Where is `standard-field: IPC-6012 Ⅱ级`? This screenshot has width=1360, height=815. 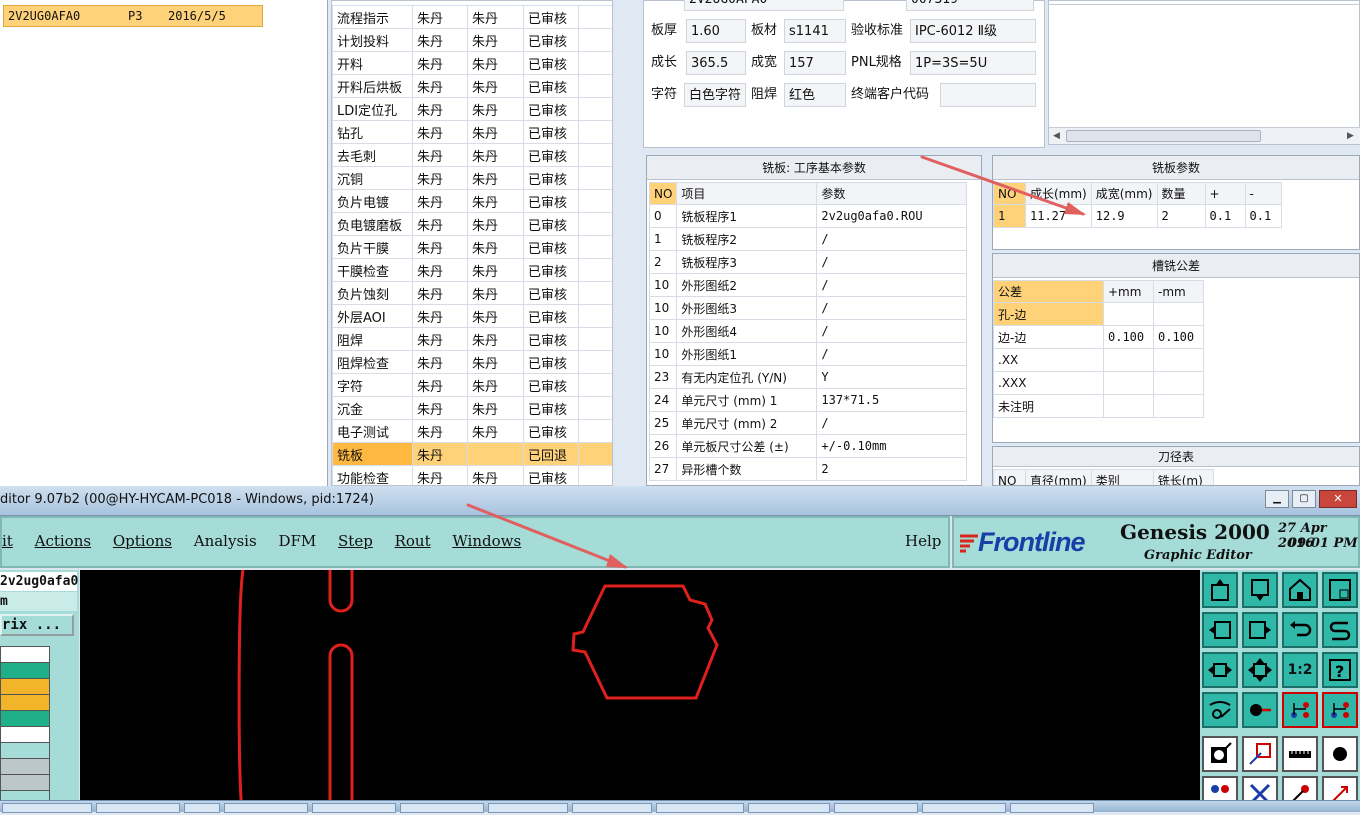 standard-field: IPC-6012 Ⅱ级 is located at coordinates (973, 31).